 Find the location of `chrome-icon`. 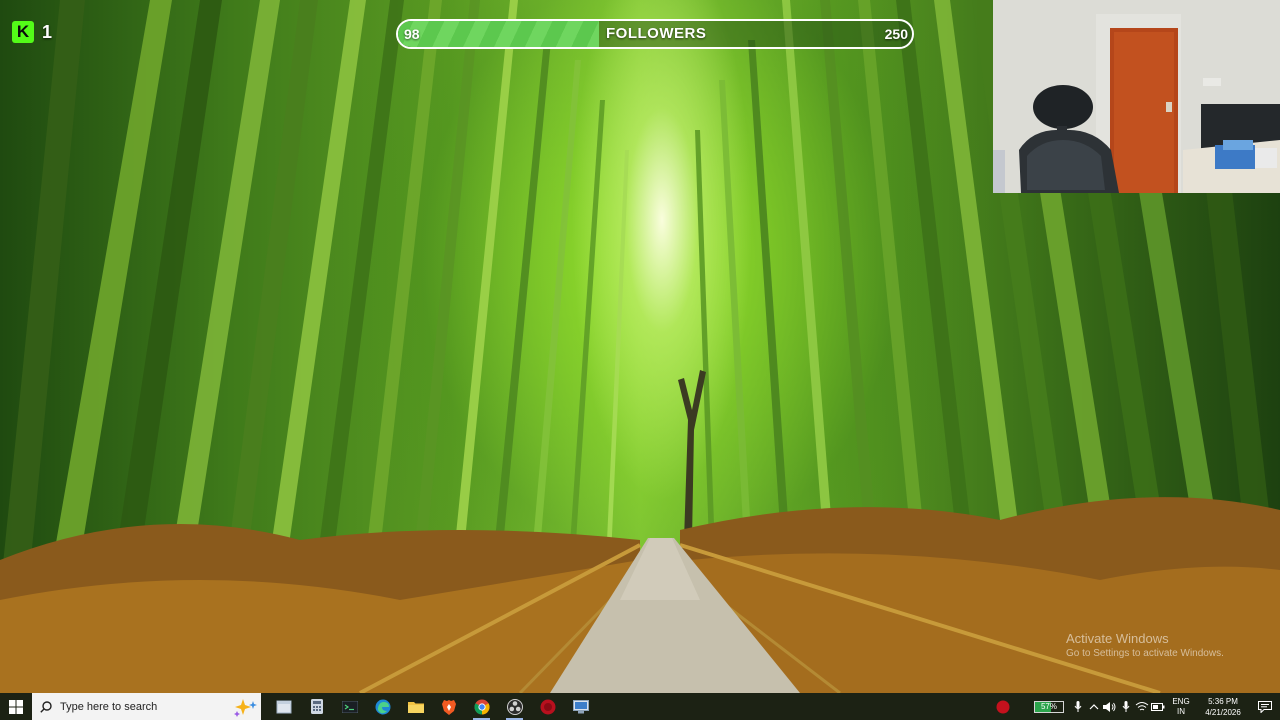

chrome-icon is located at coordinates (481, 706).